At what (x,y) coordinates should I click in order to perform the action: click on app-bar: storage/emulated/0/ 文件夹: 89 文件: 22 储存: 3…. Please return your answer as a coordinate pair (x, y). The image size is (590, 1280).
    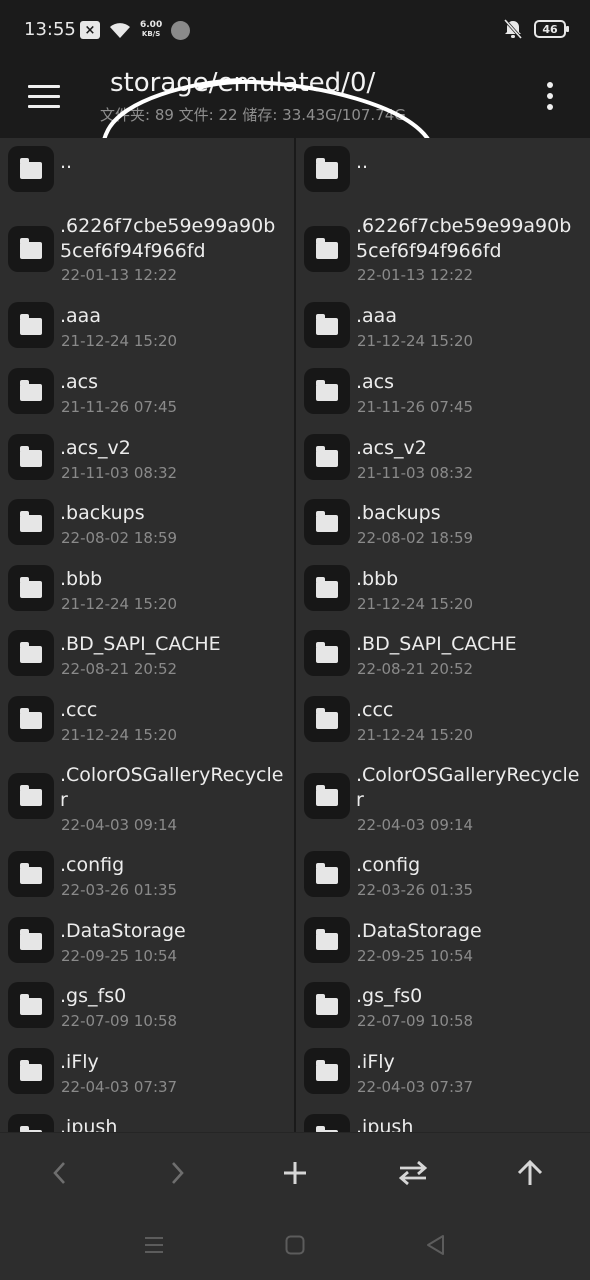
    Looking at the image, I should click on (295, 135).